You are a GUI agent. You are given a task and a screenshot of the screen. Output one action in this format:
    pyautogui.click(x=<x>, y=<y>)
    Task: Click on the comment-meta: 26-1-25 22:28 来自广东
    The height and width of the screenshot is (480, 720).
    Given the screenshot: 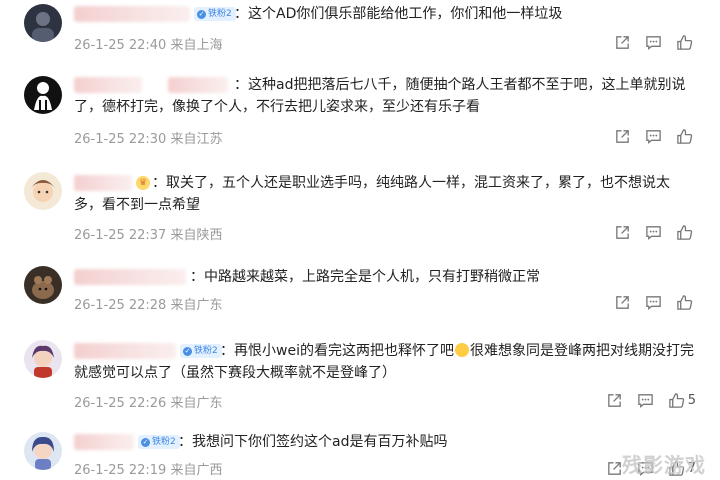 What is the action you would take?
    pyautogui.click(x=148, y=303)
    